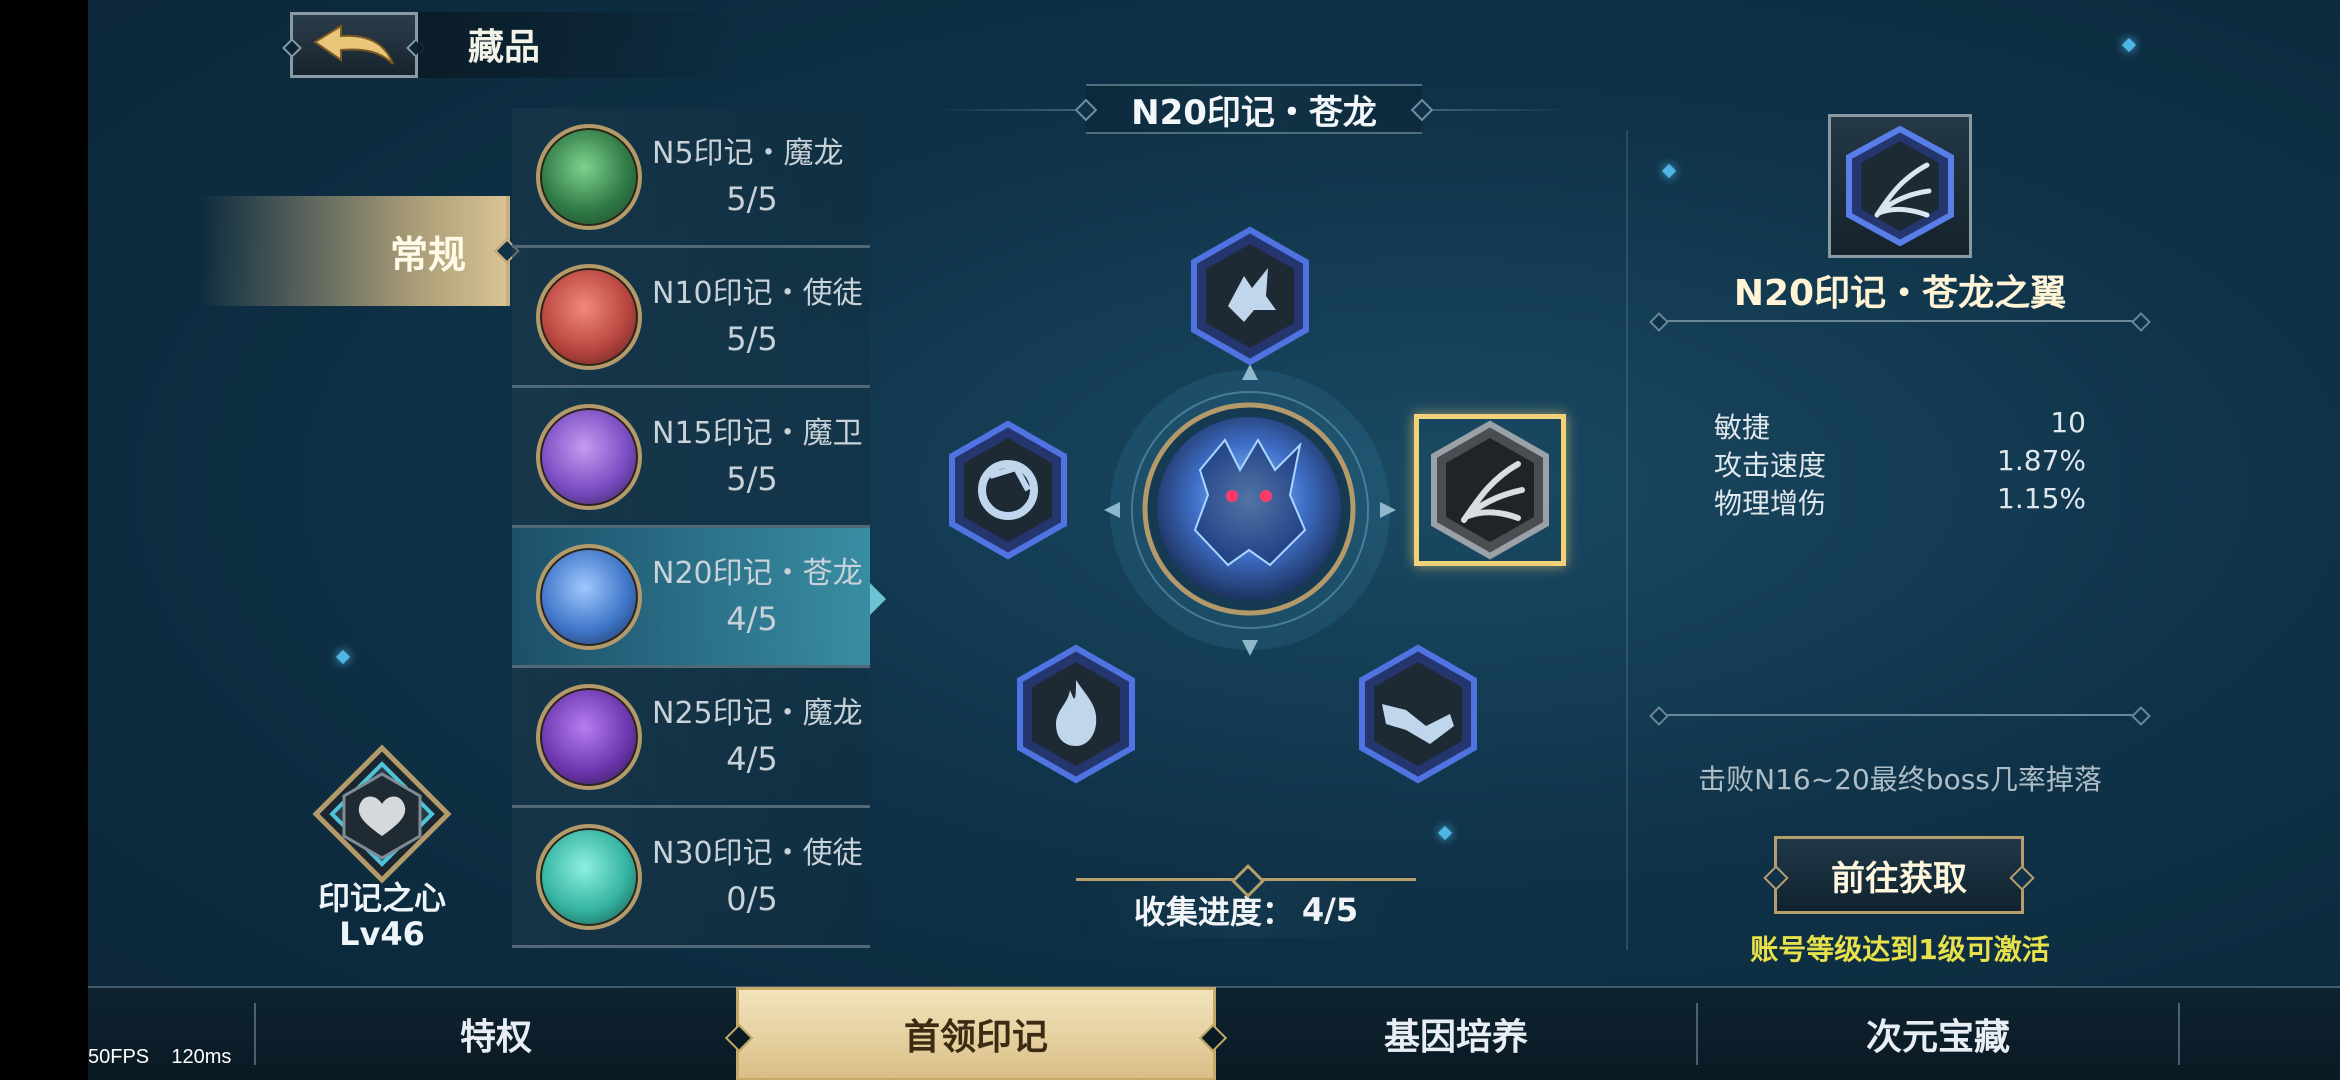 The image size is (2340, 1080). I want to click on stat-value: 1.87%, so click(2041, 460).